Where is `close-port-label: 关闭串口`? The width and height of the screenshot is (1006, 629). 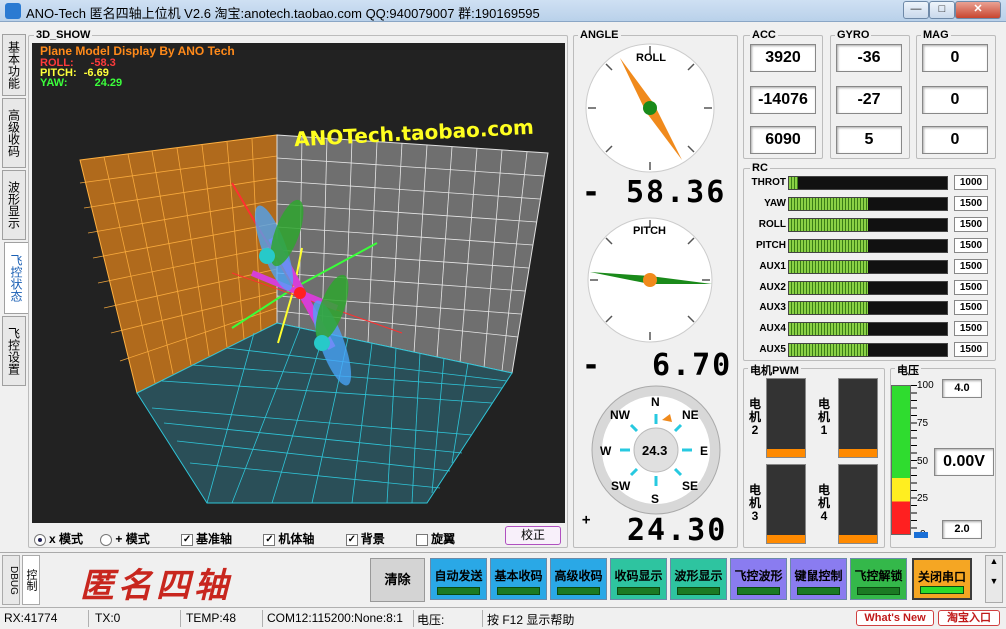 close-port-label: 关闭串口 is located at coordinates (941, 577).